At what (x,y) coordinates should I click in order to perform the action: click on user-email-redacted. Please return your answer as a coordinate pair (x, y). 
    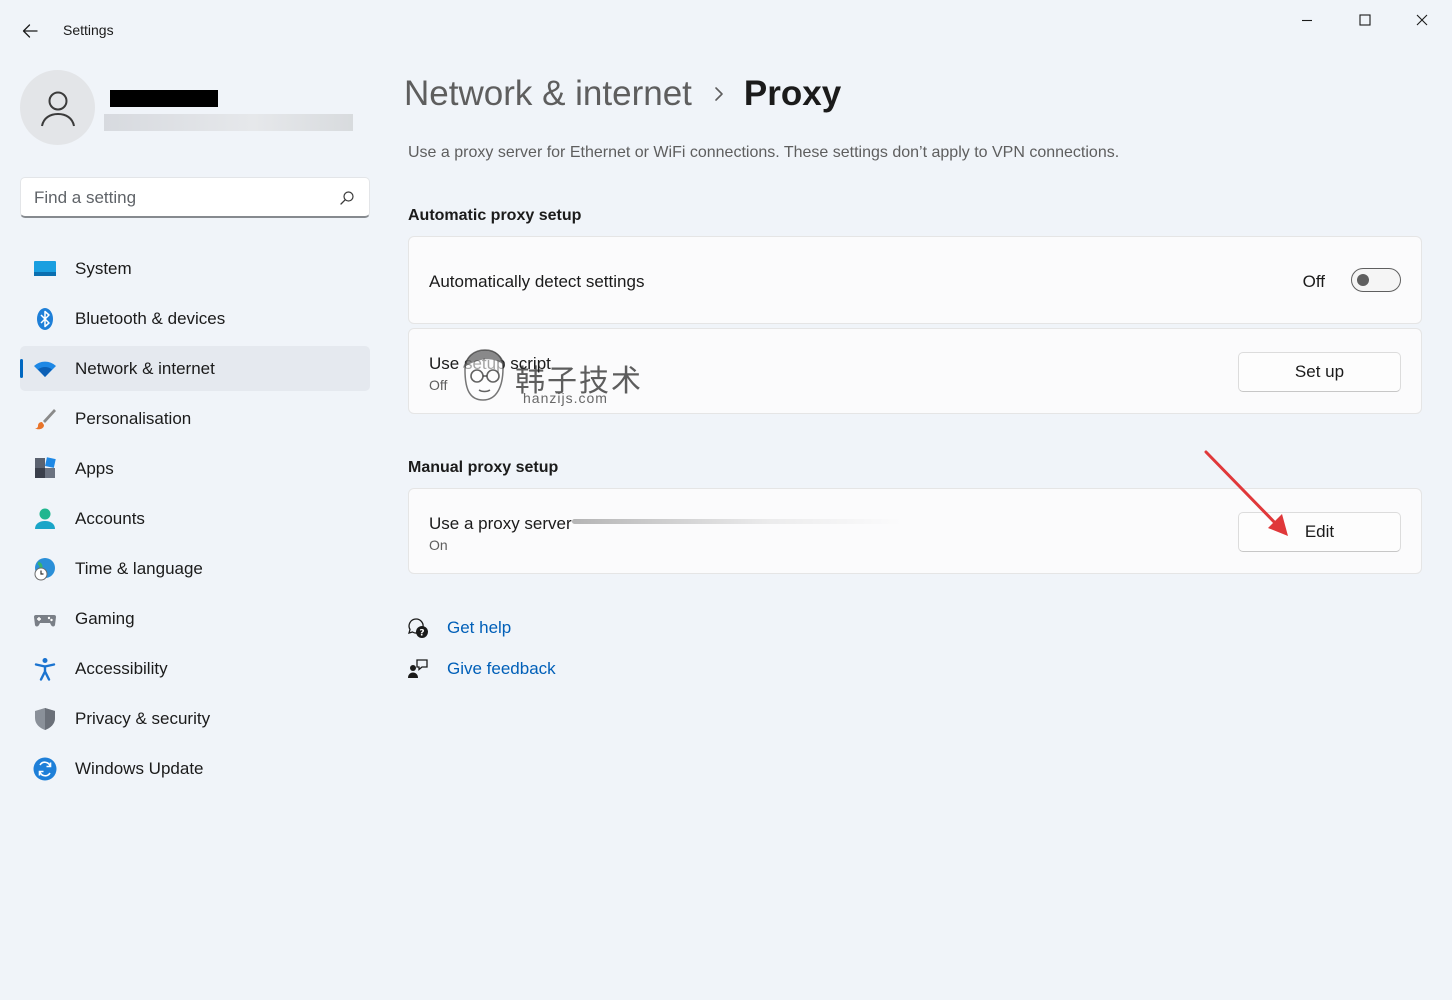
    Looking at the image, I should click on (228, 122).